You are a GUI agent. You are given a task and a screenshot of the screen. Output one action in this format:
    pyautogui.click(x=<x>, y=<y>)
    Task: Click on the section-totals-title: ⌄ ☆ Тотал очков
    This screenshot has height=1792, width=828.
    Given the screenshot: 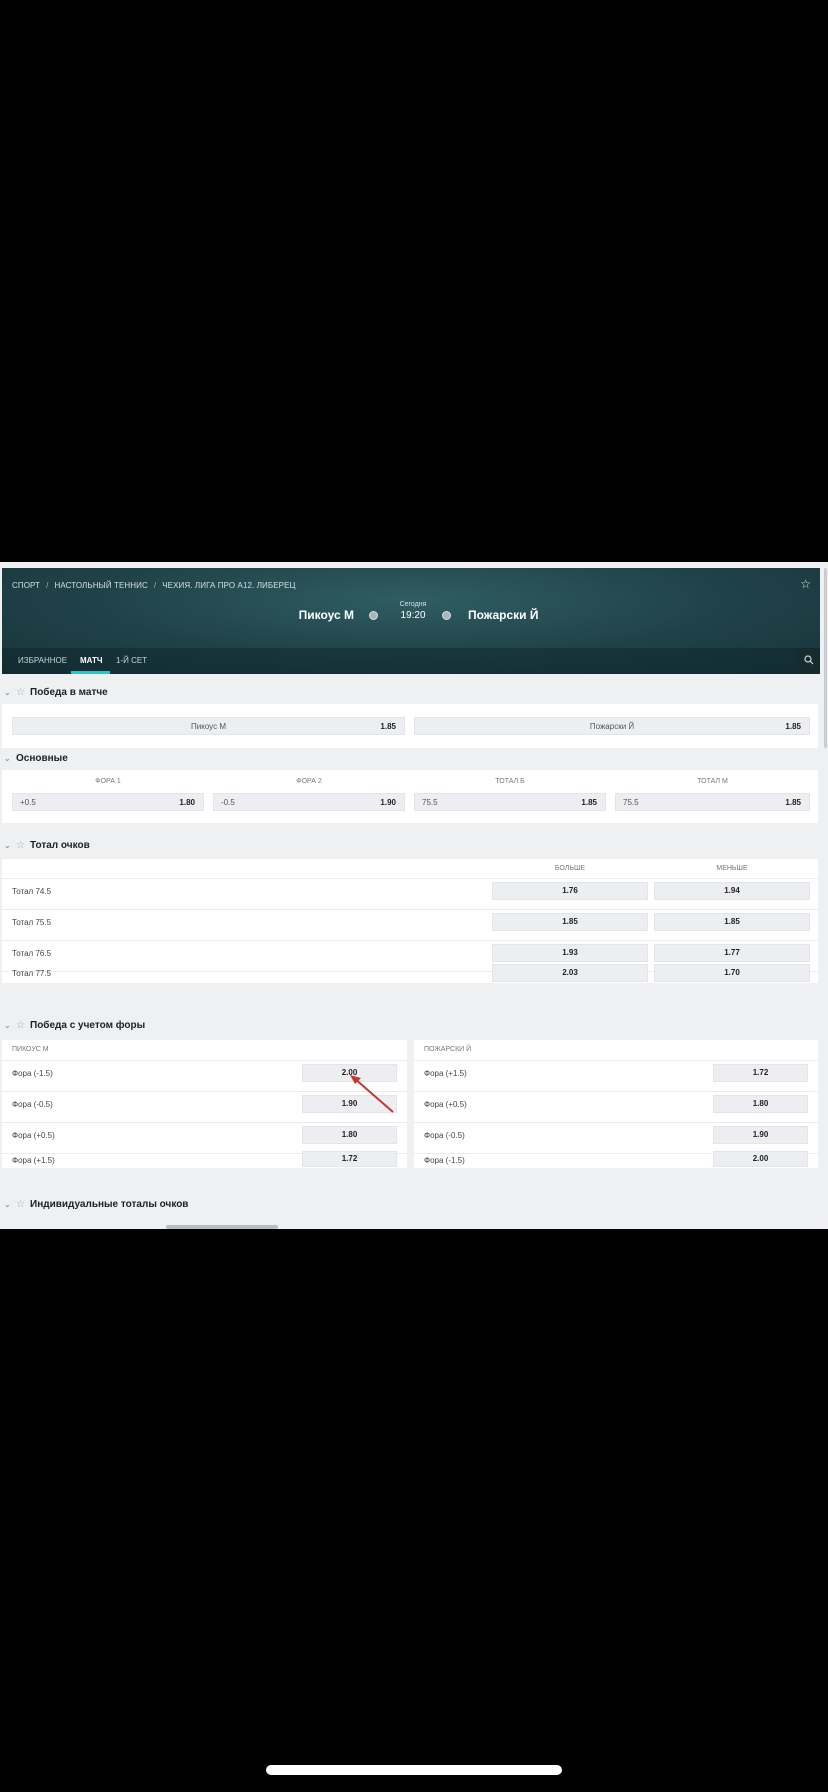 What is the action you would take?
    pyautogui.click(x=47, y=847)
    